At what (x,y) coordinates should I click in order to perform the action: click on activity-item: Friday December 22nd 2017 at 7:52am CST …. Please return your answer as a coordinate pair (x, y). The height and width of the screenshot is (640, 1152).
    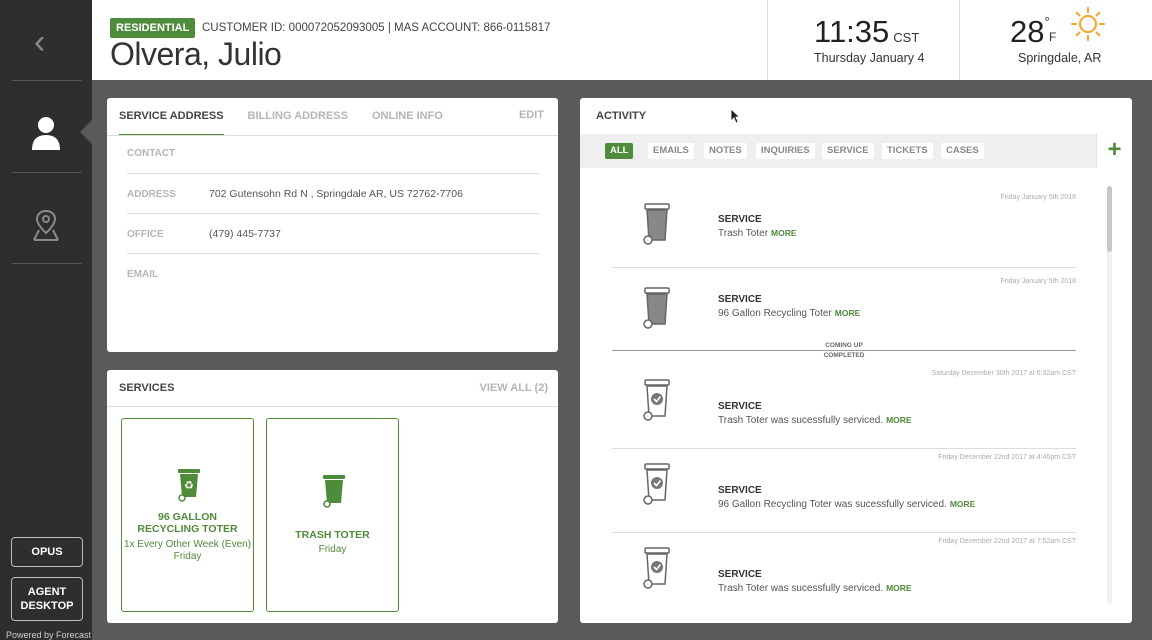
    Looking at the image, I should click on (844, 574).